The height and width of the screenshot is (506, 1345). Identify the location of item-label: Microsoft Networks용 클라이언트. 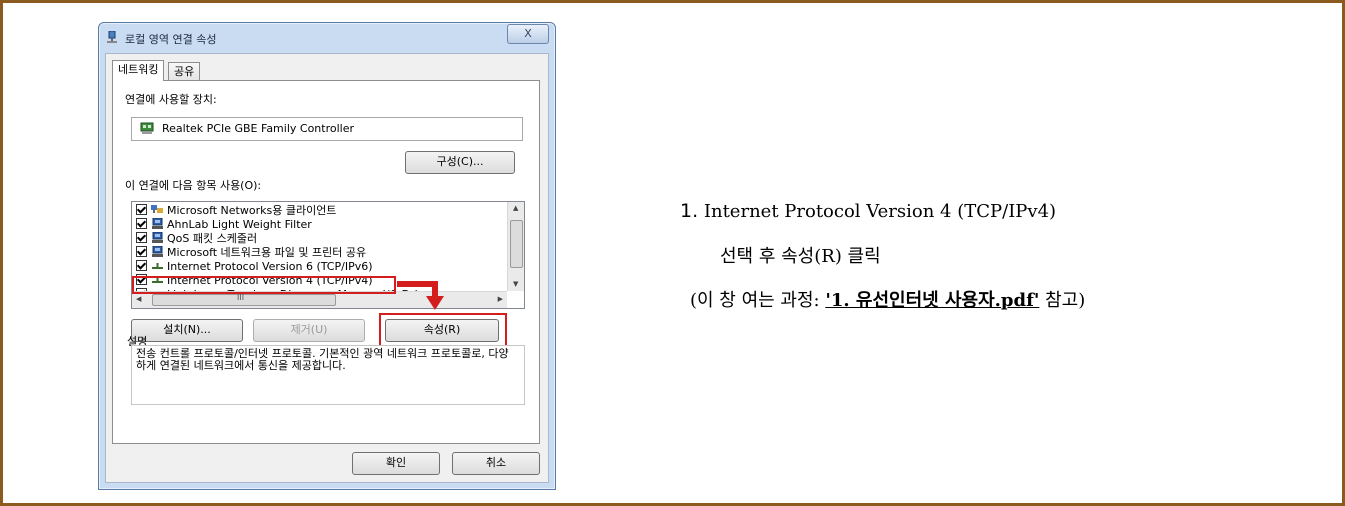
(252, 210).